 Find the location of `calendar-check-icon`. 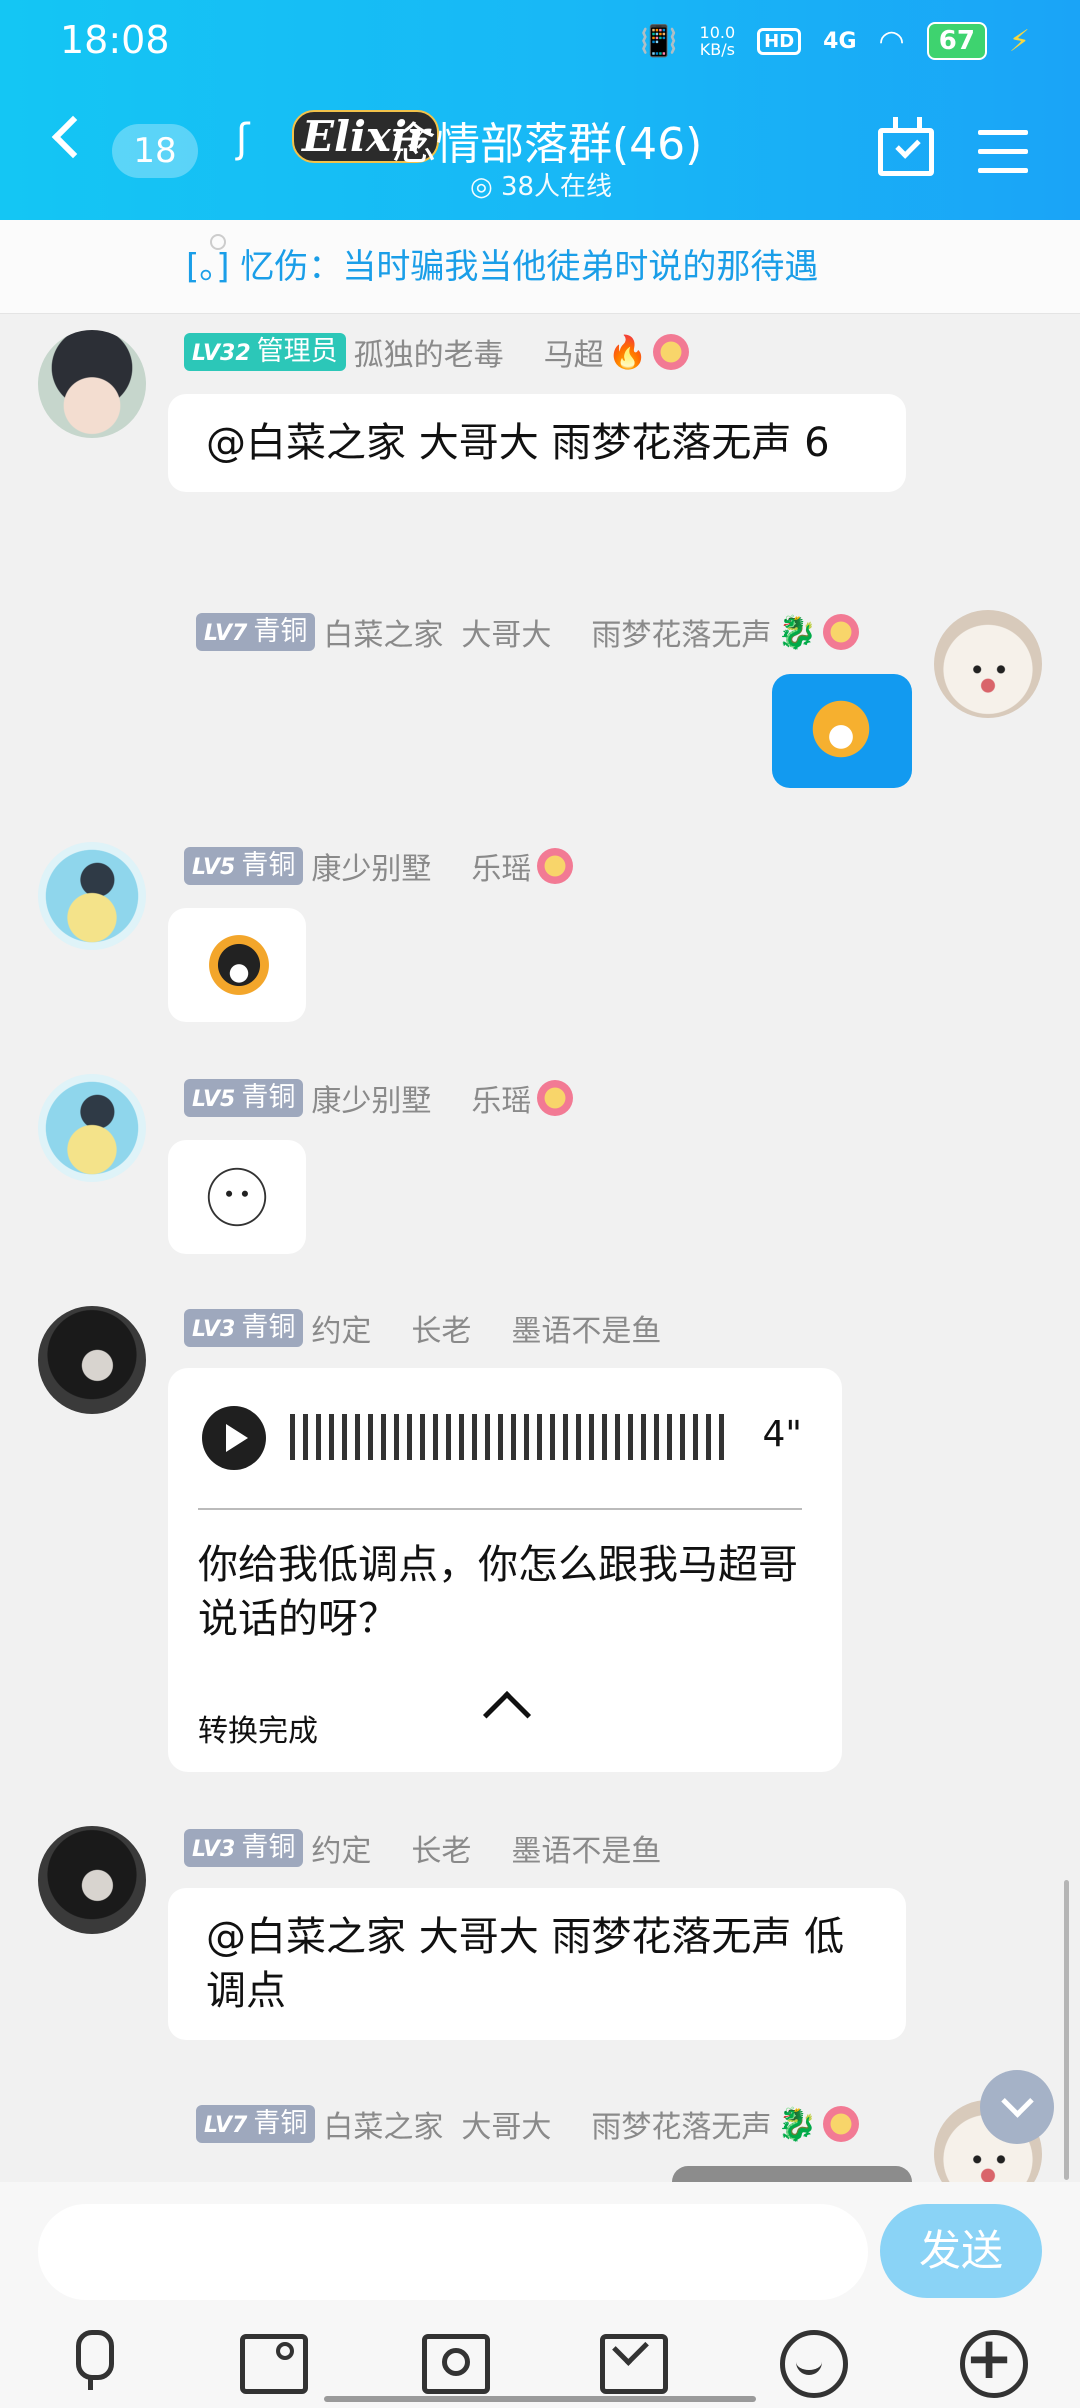

calendar-check-icon is located at coordinates (906, 146).